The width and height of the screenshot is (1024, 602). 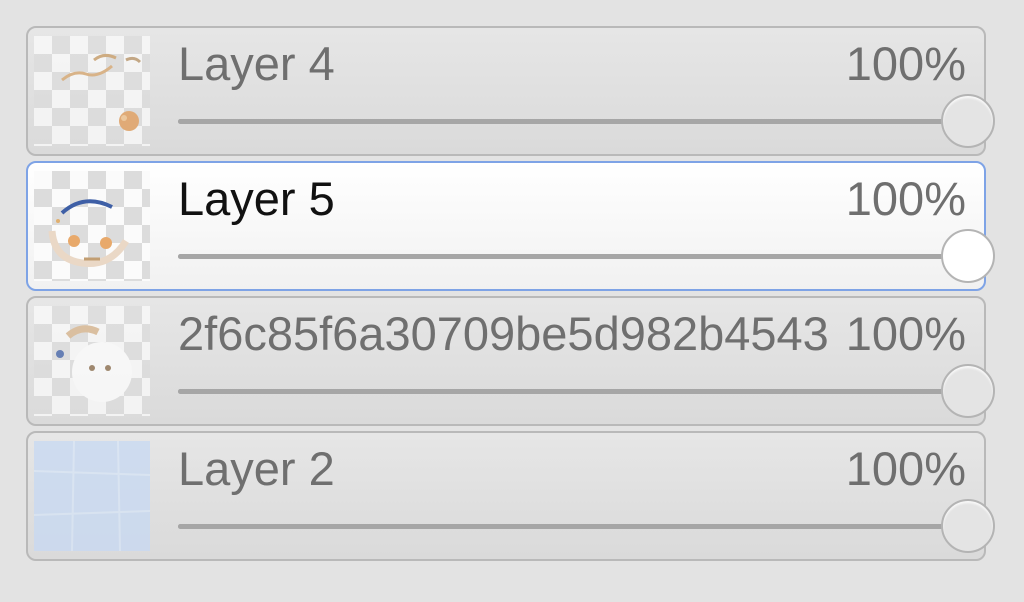 I want to click on layer-name: Layer 4, so click(x=256, y=63).